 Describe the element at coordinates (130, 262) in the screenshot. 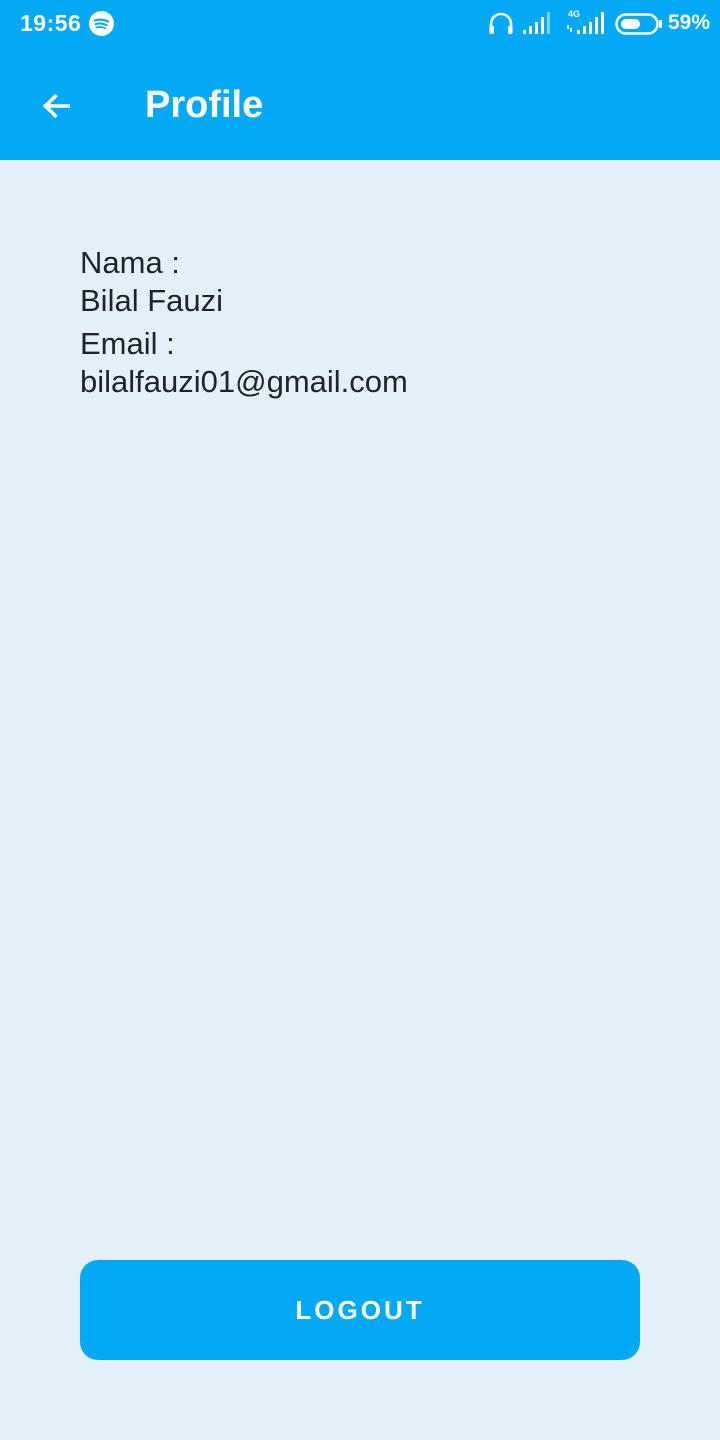

I see `name-label: Nama :` at that location.